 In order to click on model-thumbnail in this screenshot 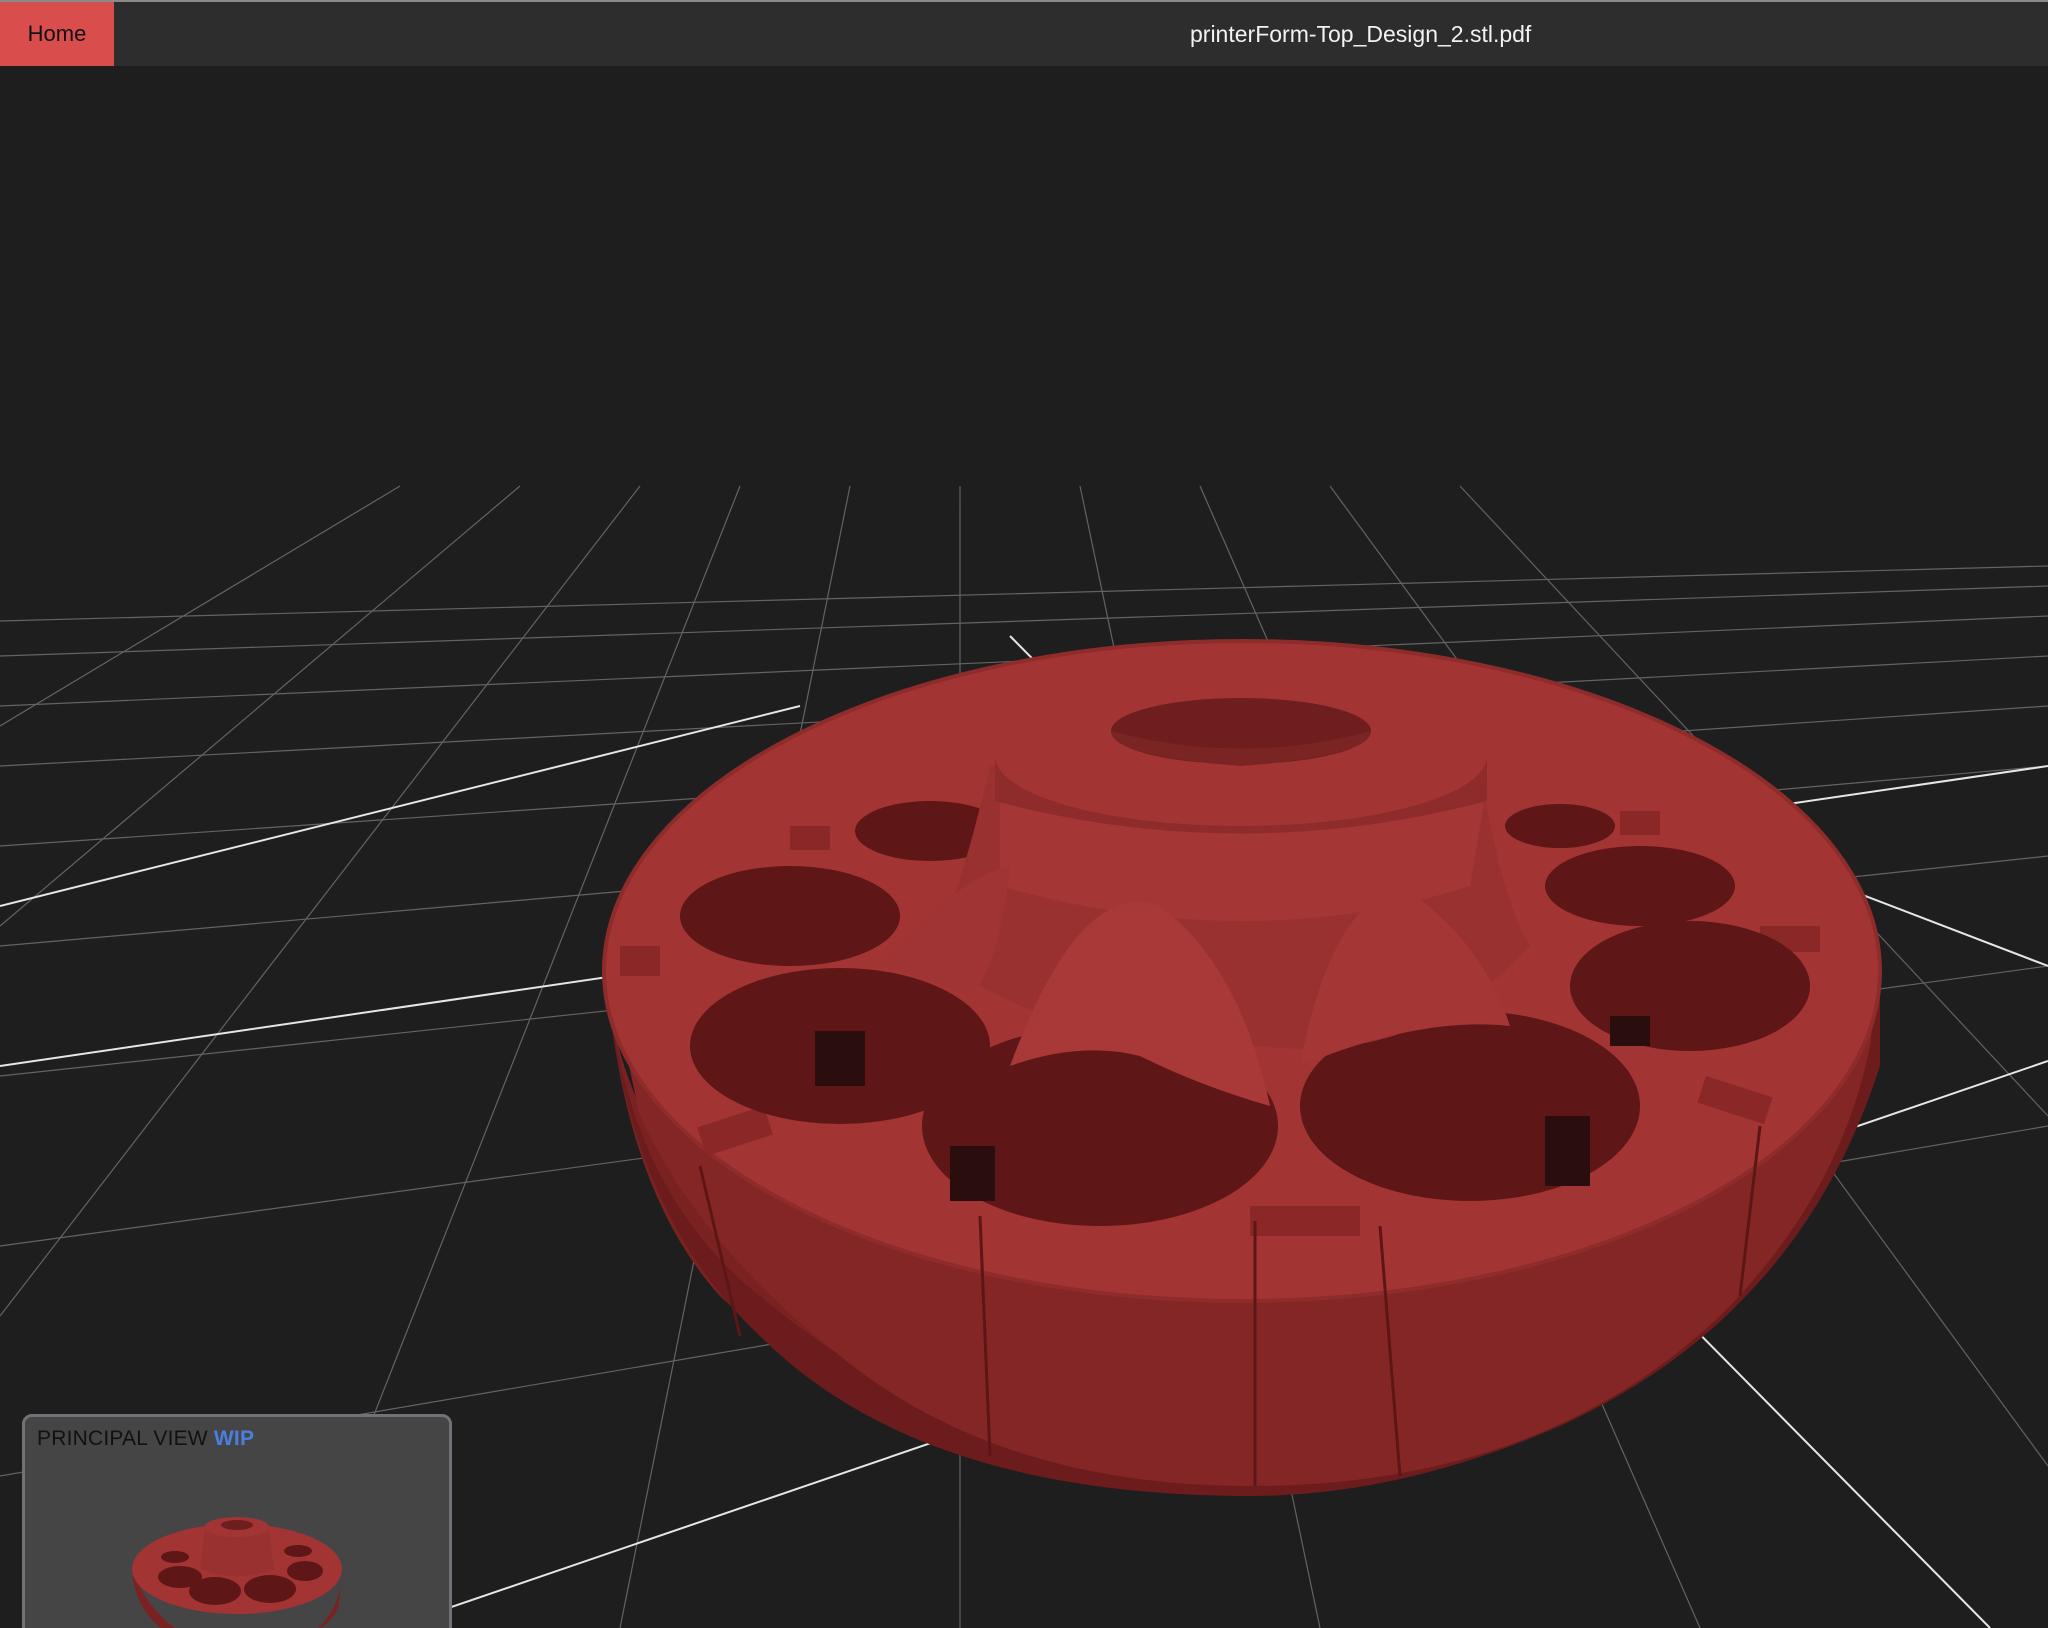, I will do `click(235, 1563)`.